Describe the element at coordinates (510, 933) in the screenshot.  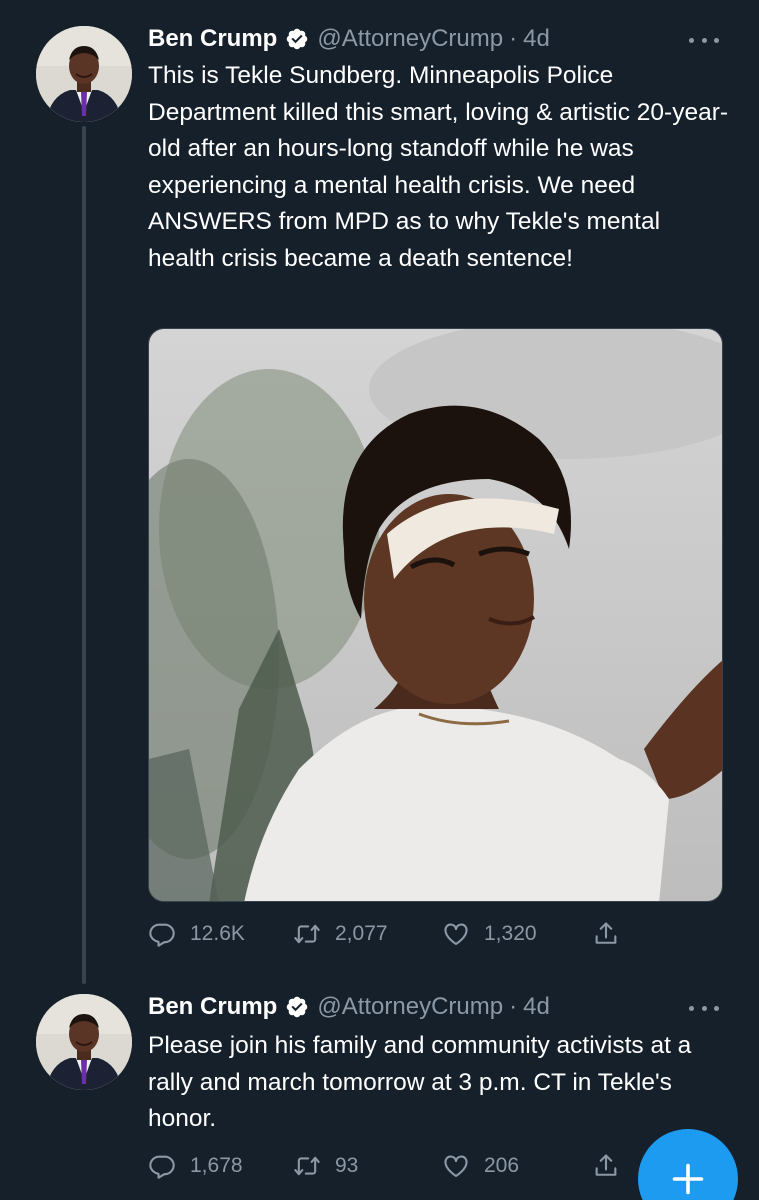
I see `like-count: 1,320` at that location.